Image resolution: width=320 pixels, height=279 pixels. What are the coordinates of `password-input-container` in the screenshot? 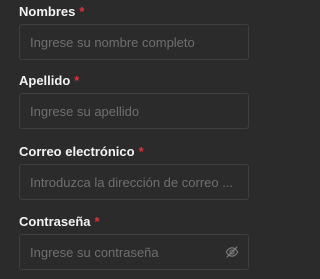 It's located at (134, 252).